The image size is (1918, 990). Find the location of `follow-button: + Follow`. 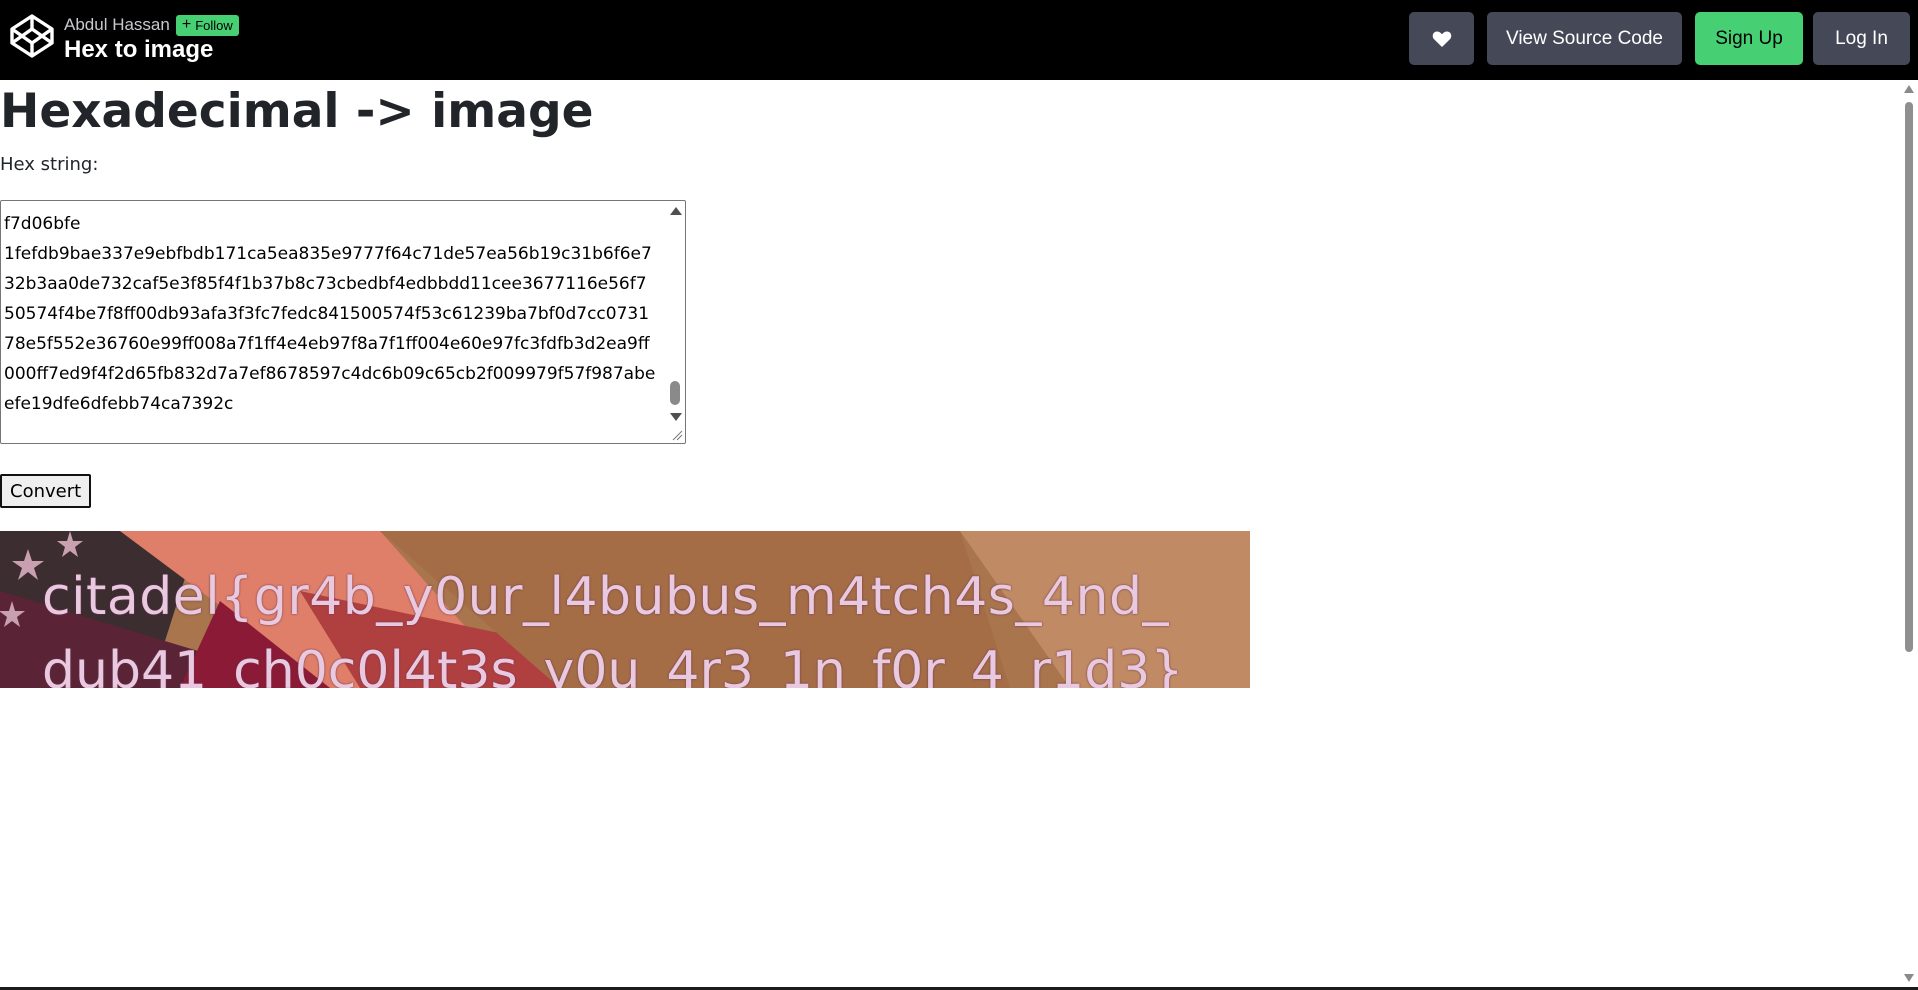

follow-button: + Follow is located at coordinates (207, 25).